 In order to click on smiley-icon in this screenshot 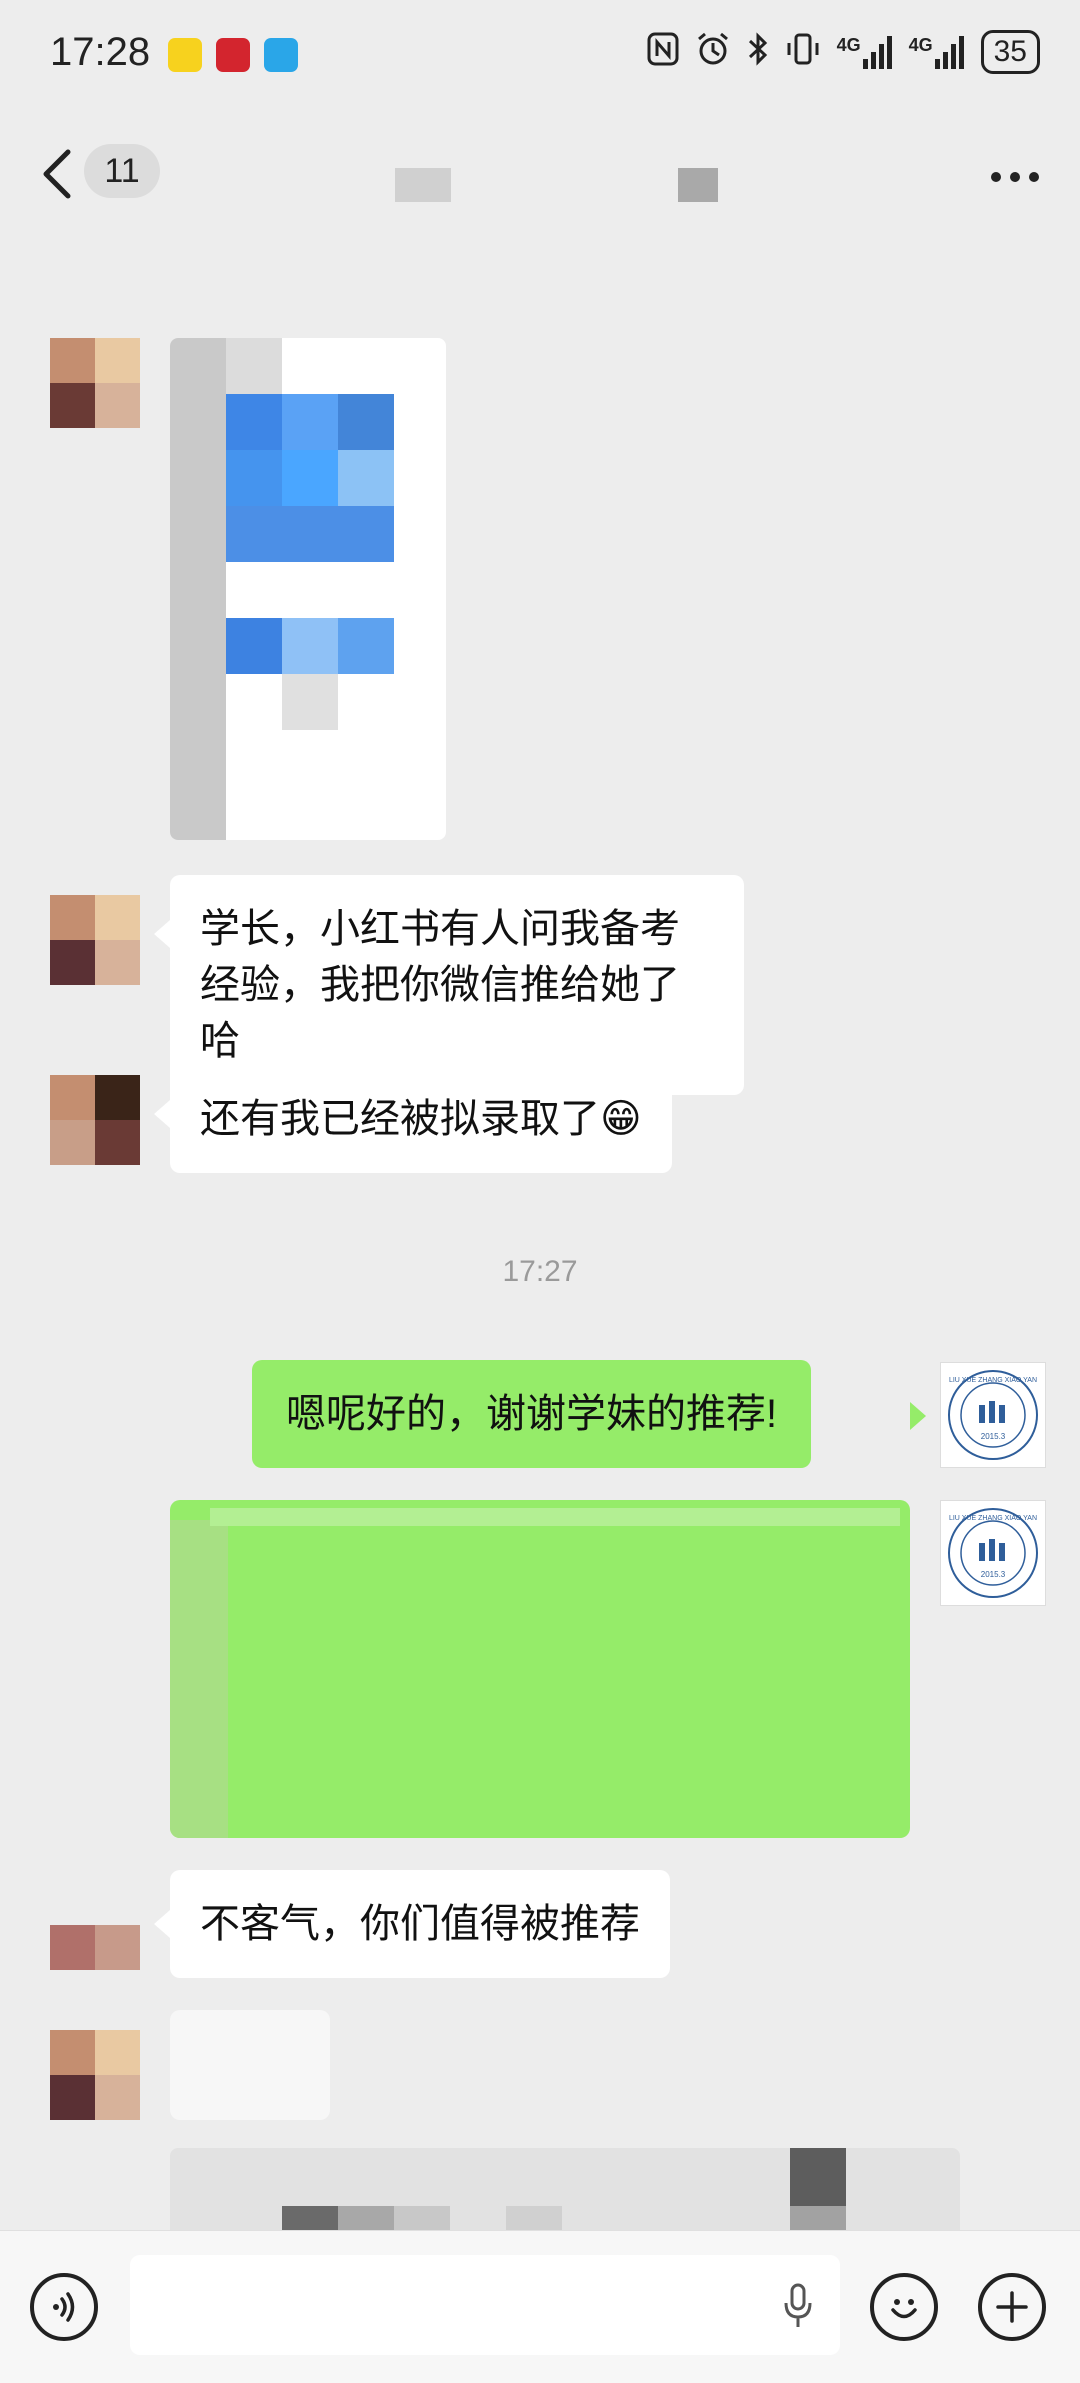, I will do `click(904, 2309)`.